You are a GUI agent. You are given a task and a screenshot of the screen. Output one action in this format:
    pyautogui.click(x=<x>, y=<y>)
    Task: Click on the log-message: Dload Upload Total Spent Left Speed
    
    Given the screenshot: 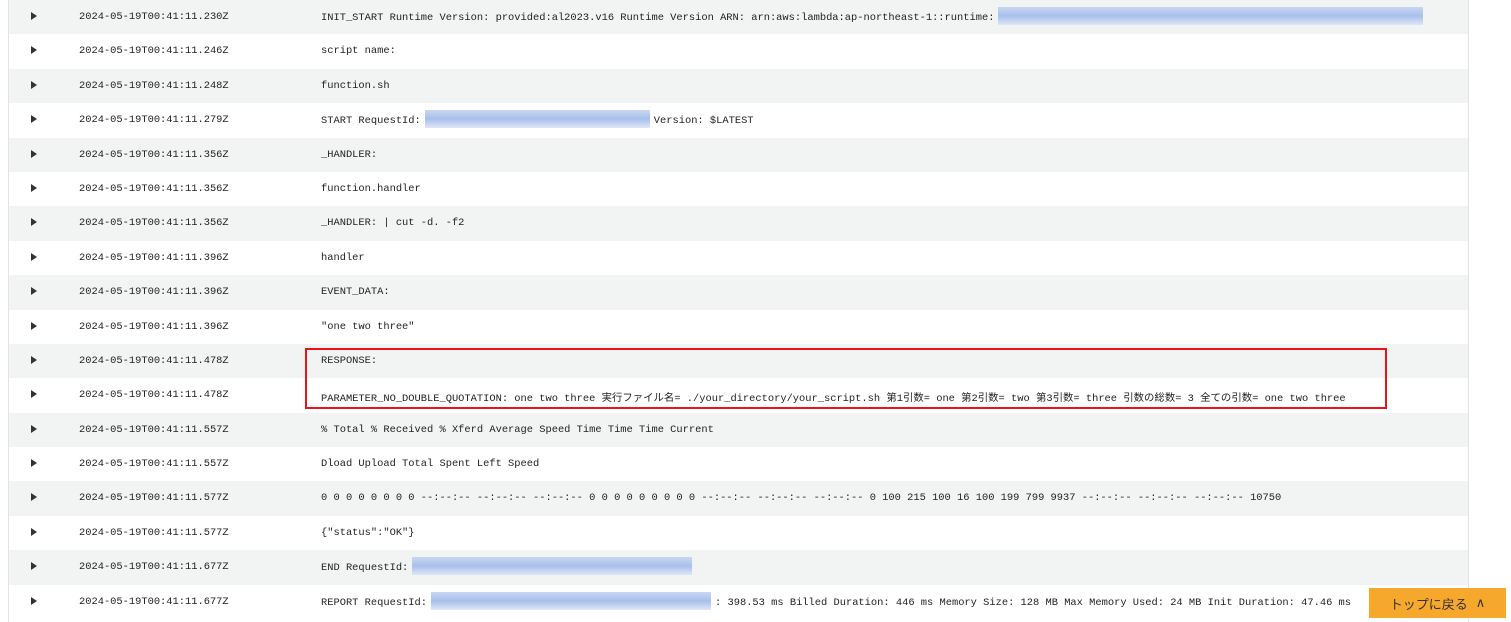 What is the action you would take?
    pyautogui.click(x=430, y=464)
    